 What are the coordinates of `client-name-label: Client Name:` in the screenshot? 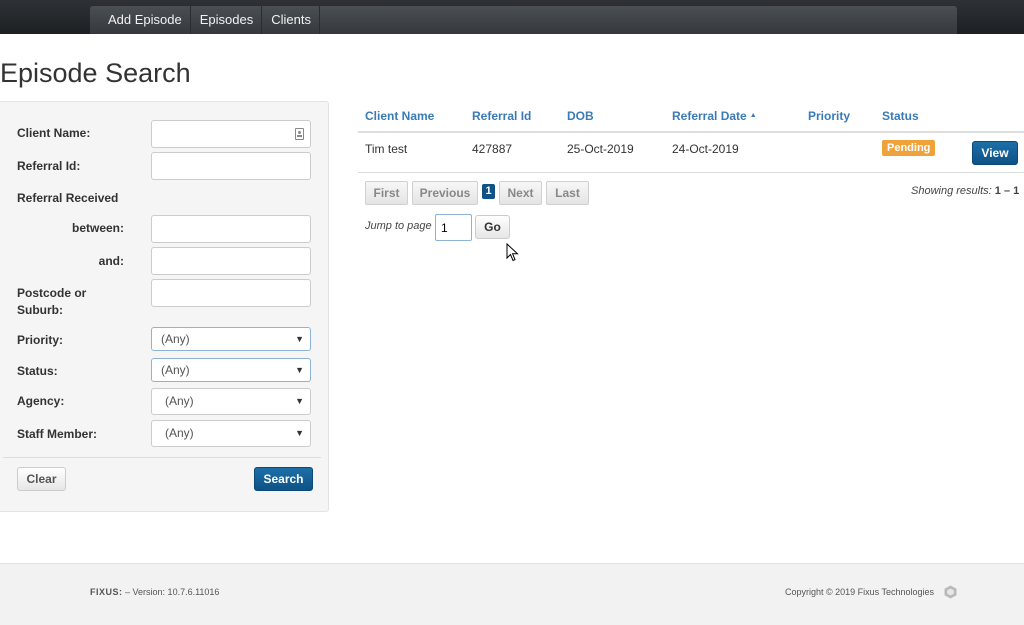 It's located at (54, 133).